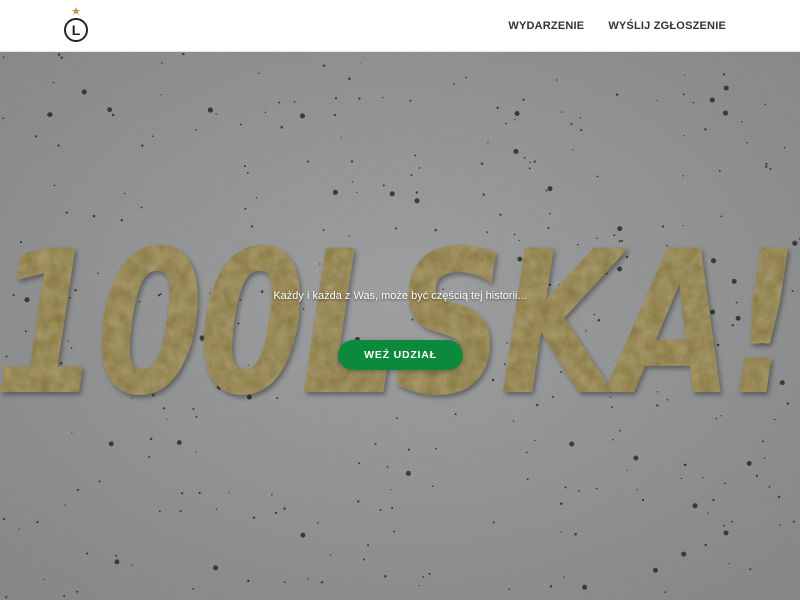 This screenshot has width=800, height=600. I want to click on legia-l-crest-icon: L, so click(76, 25).